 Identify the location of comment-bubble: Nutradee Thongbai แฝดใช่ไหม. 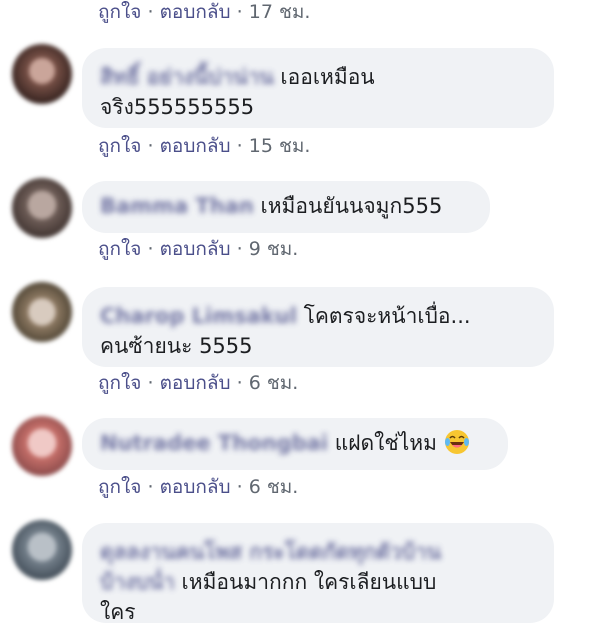
(295, 444).